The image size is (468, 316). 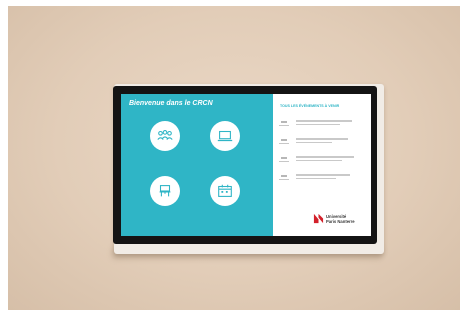 I want to click on chair-icon, so click(x=165, y=191).